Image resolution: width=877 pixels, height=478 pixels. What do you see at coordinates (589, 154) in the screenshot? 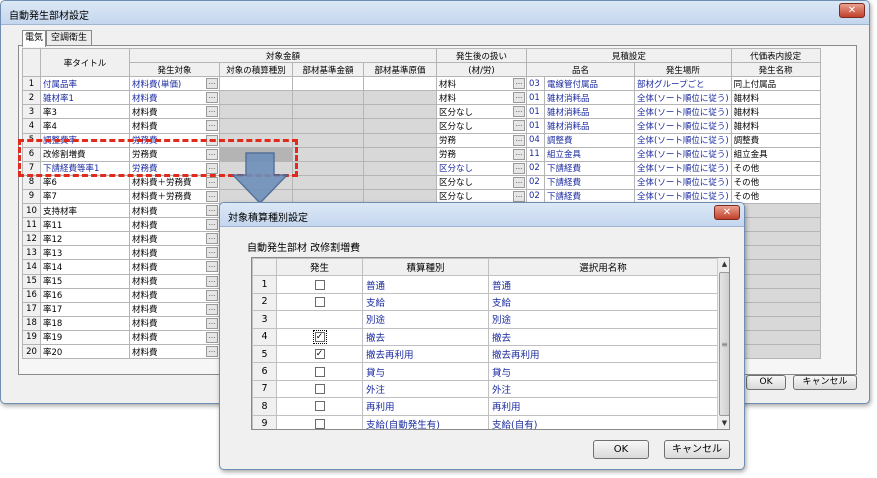
I see `item-name-cell: 組立金具` at bounding box center [589, 154].